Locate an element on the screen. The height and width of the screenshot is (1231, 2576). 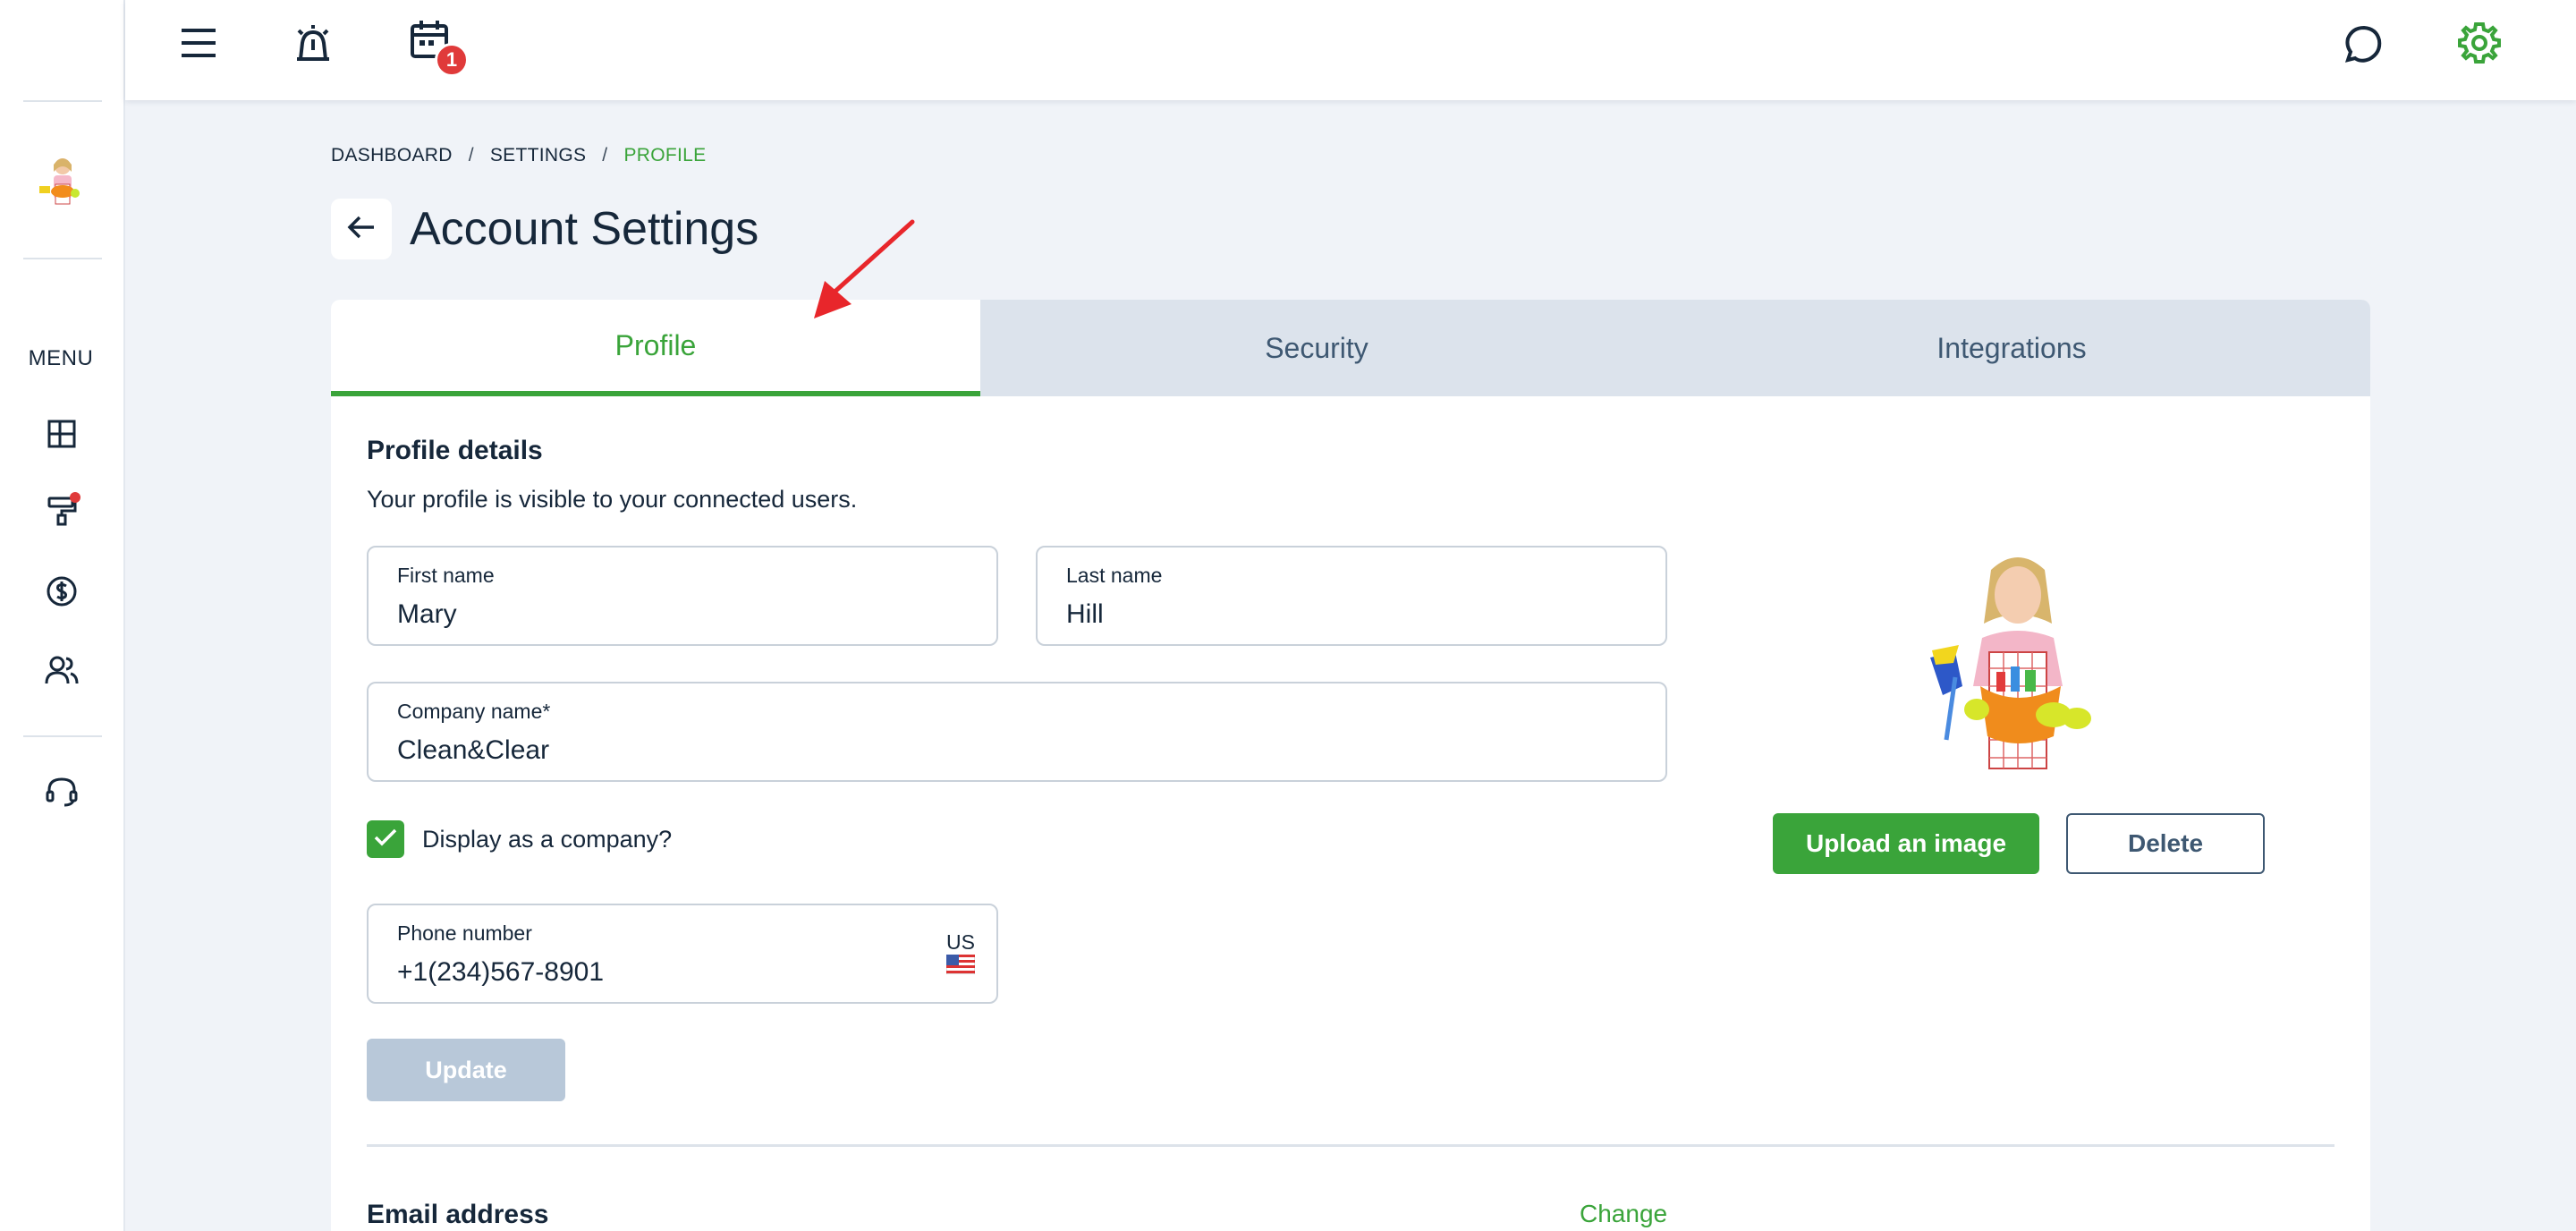
display-as-company-row: Display as a company? is located at coordinates (519, 839).